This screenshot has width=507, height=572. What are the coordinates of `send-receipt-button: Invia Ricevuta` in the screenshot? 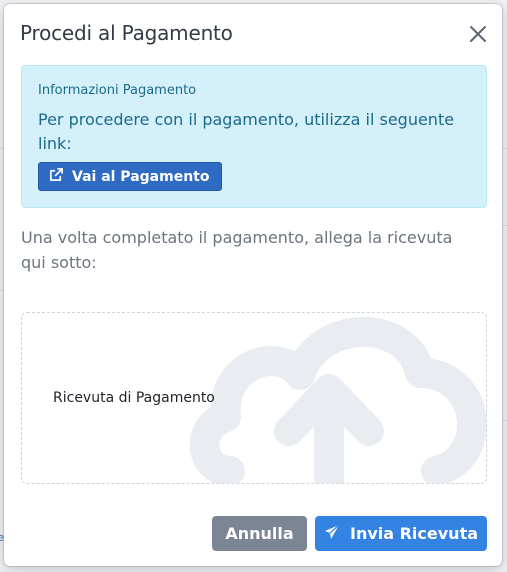 It's located at (401, 533).